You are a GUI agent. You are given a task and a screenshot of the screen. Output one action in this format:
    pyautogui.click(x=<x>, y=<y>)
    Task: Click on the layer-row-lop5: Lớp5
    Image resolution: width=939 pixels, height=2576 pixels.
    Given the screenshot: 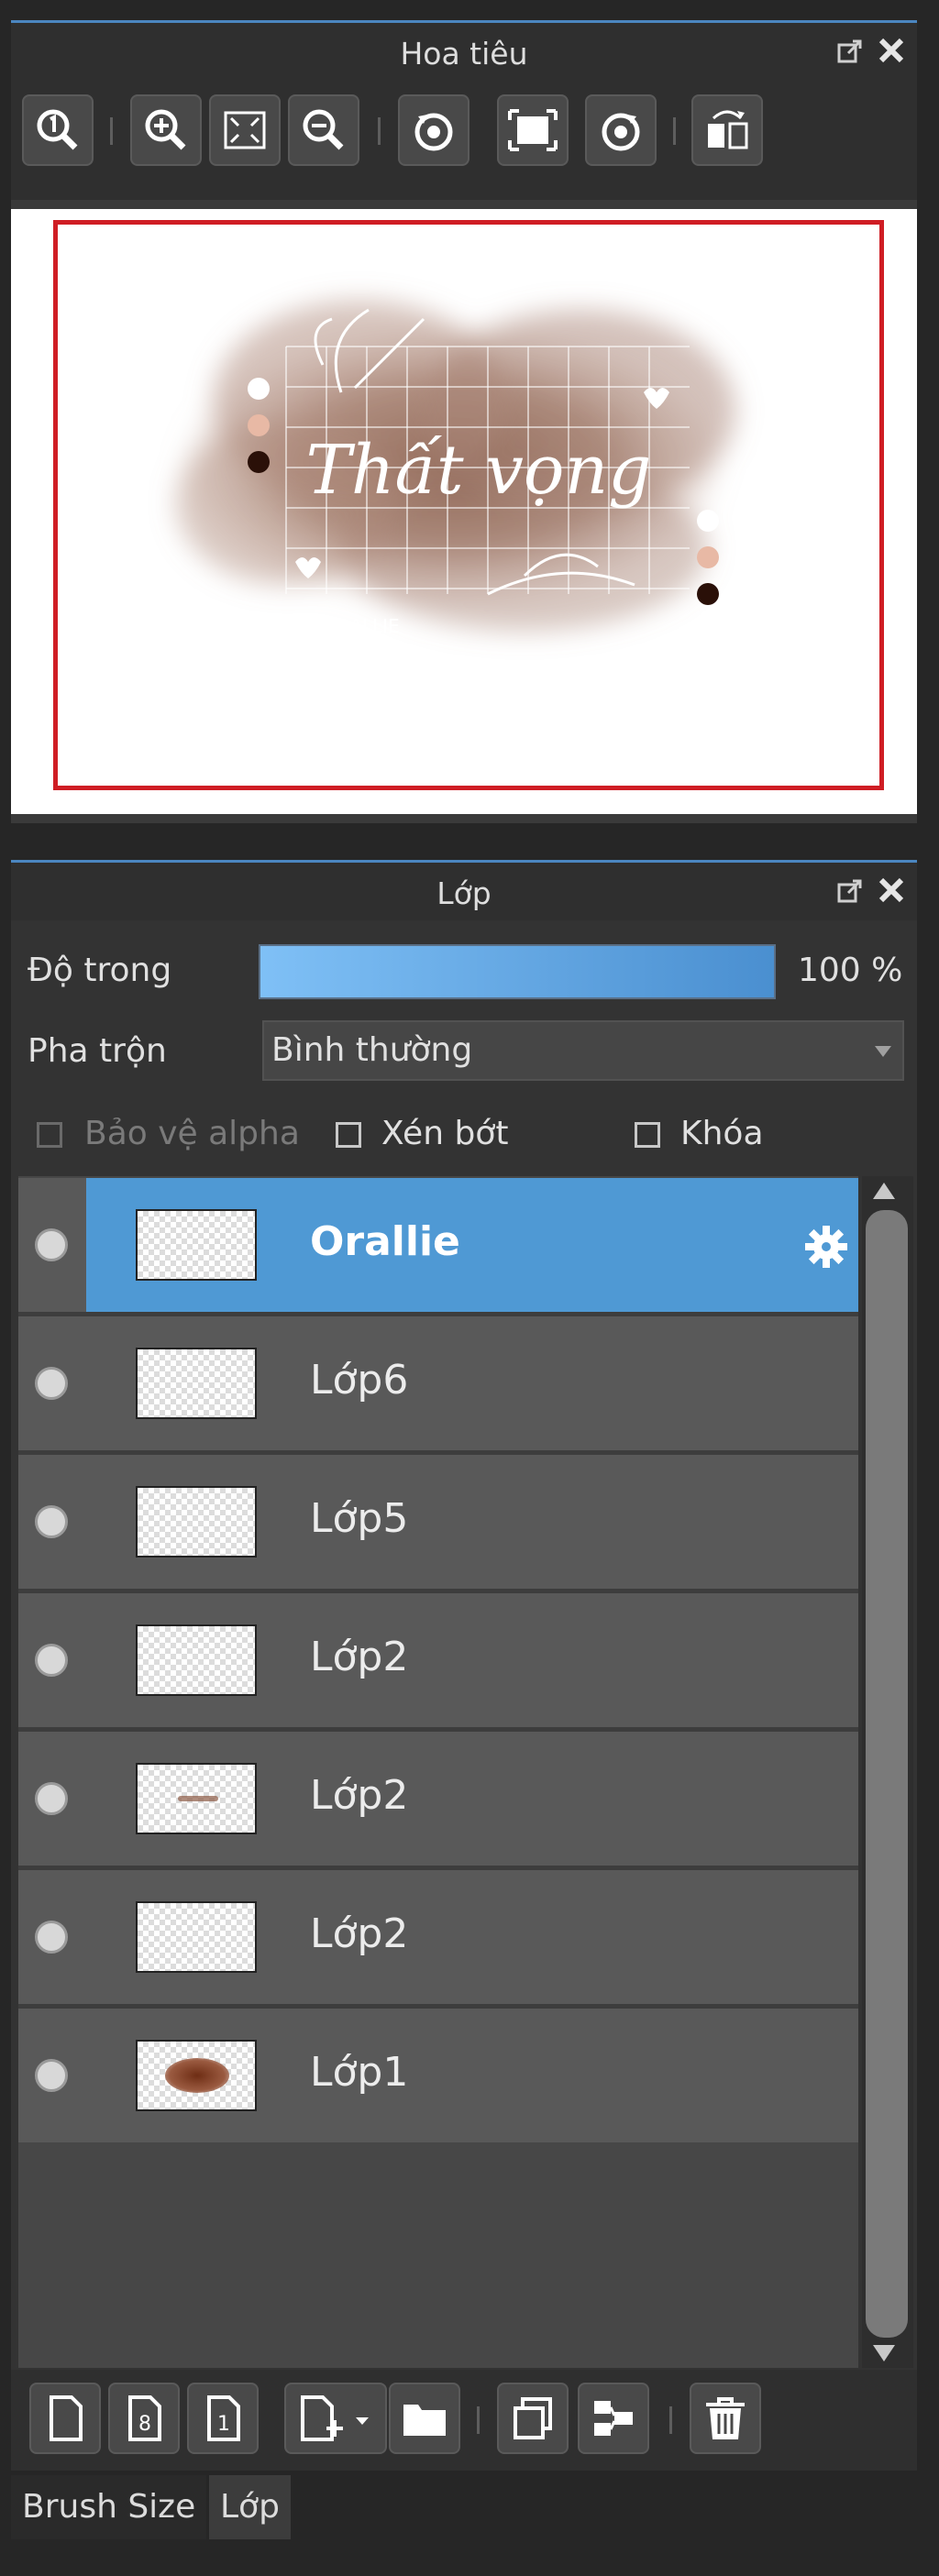 What is the action you would take?
    pyautogui.click(x=438, y=1522)
    